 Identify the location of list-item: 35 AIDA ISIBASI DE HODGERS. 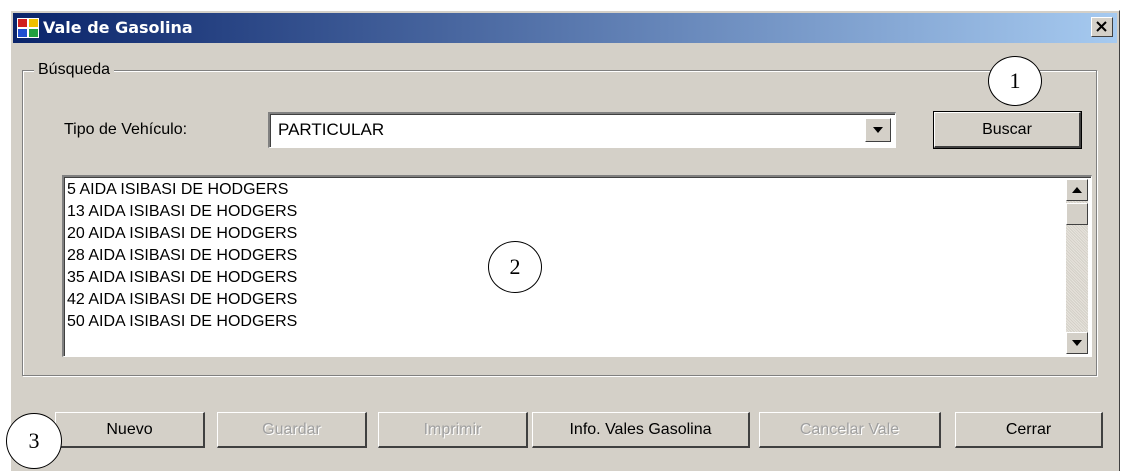
(182, 278).